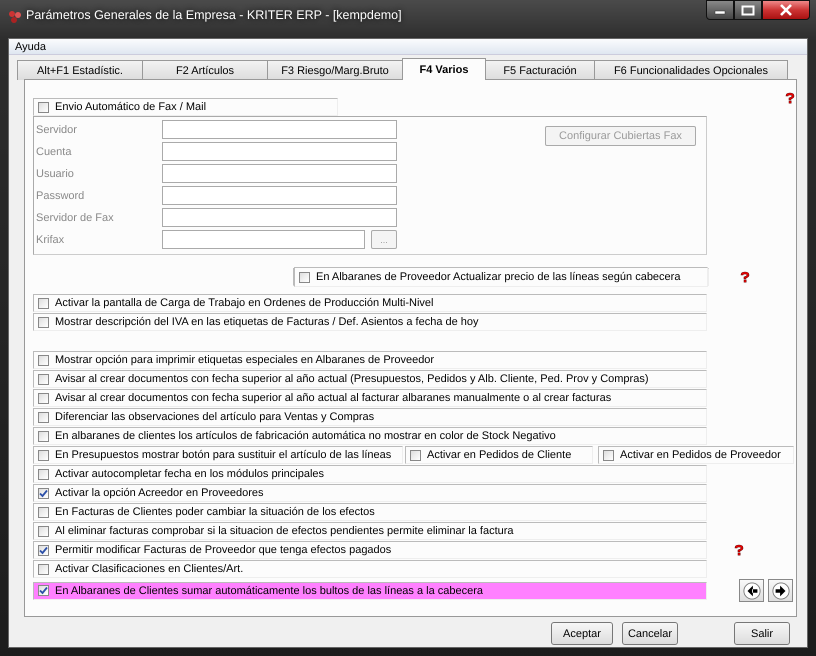 The image size is (816, 656). I want to click on field-label: Password, so click(61, 196).